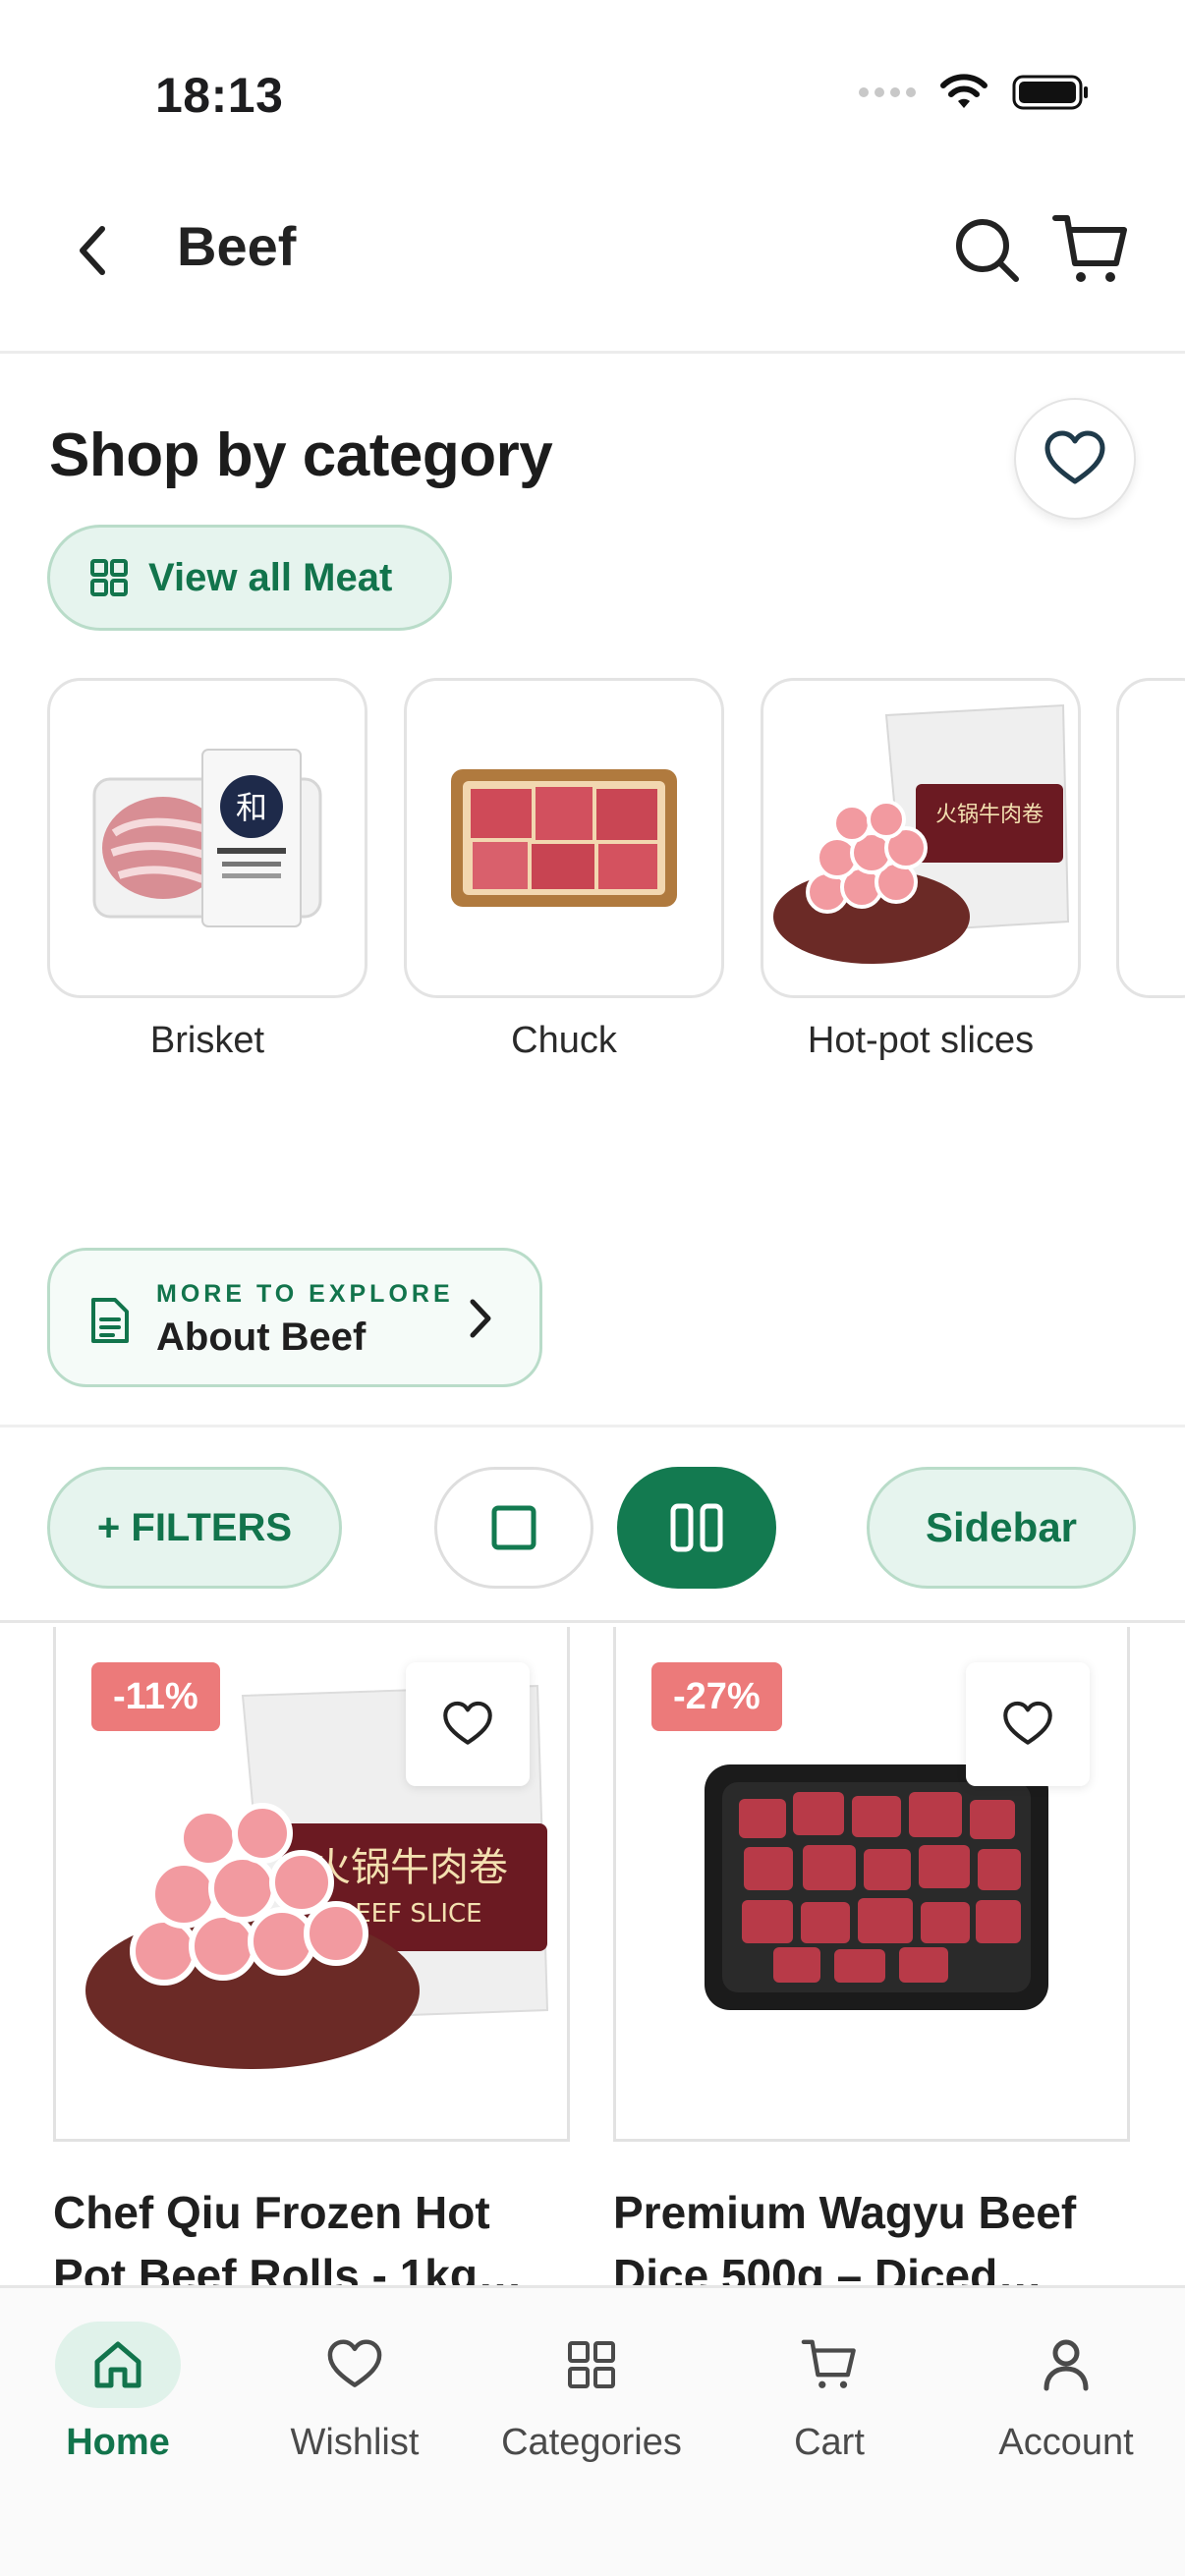 This screenshot has width=1185, height=2576. What do you see at coordinates (301, 455) in the screenshot?
I see `section-title-shop-by-category: Shop by category` at bounding box center [301, 455].